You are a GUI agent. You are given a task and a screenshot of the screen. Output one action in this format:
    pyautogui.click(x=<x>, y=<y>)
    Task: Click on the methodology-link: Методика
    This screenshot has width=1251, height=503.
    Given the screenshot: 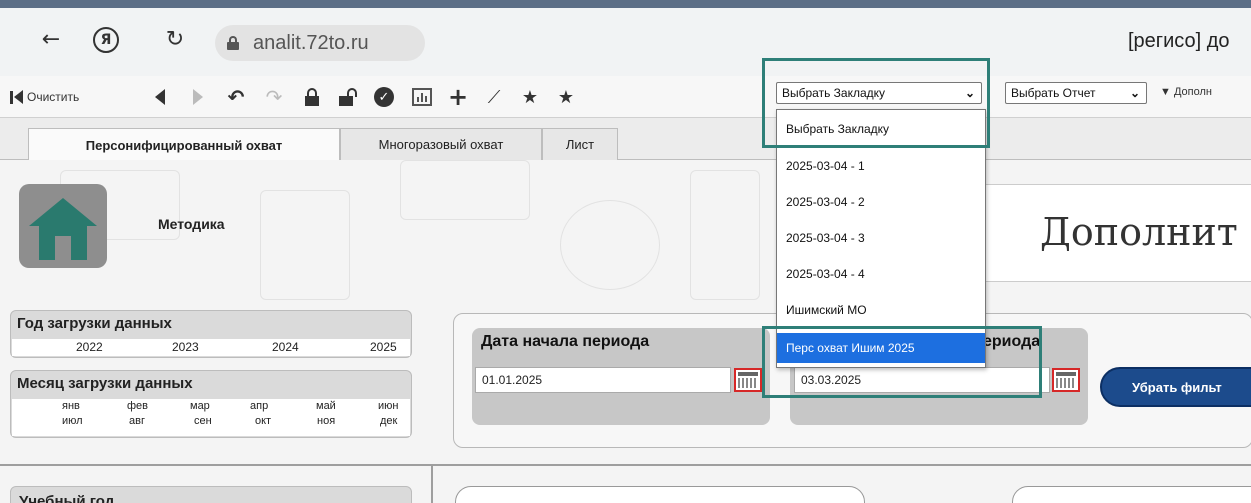 What is the action you would take?
    pyautogui.click(x=191, y=224)
    